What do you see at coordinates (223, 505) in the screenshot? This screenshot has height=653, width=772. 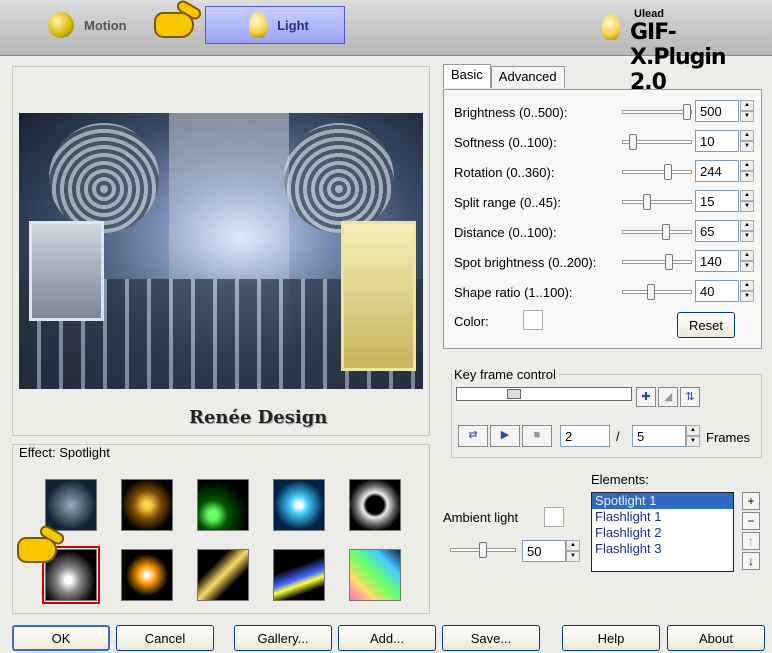 I see `effect-lens-flare` at bounding box center [223, 505].